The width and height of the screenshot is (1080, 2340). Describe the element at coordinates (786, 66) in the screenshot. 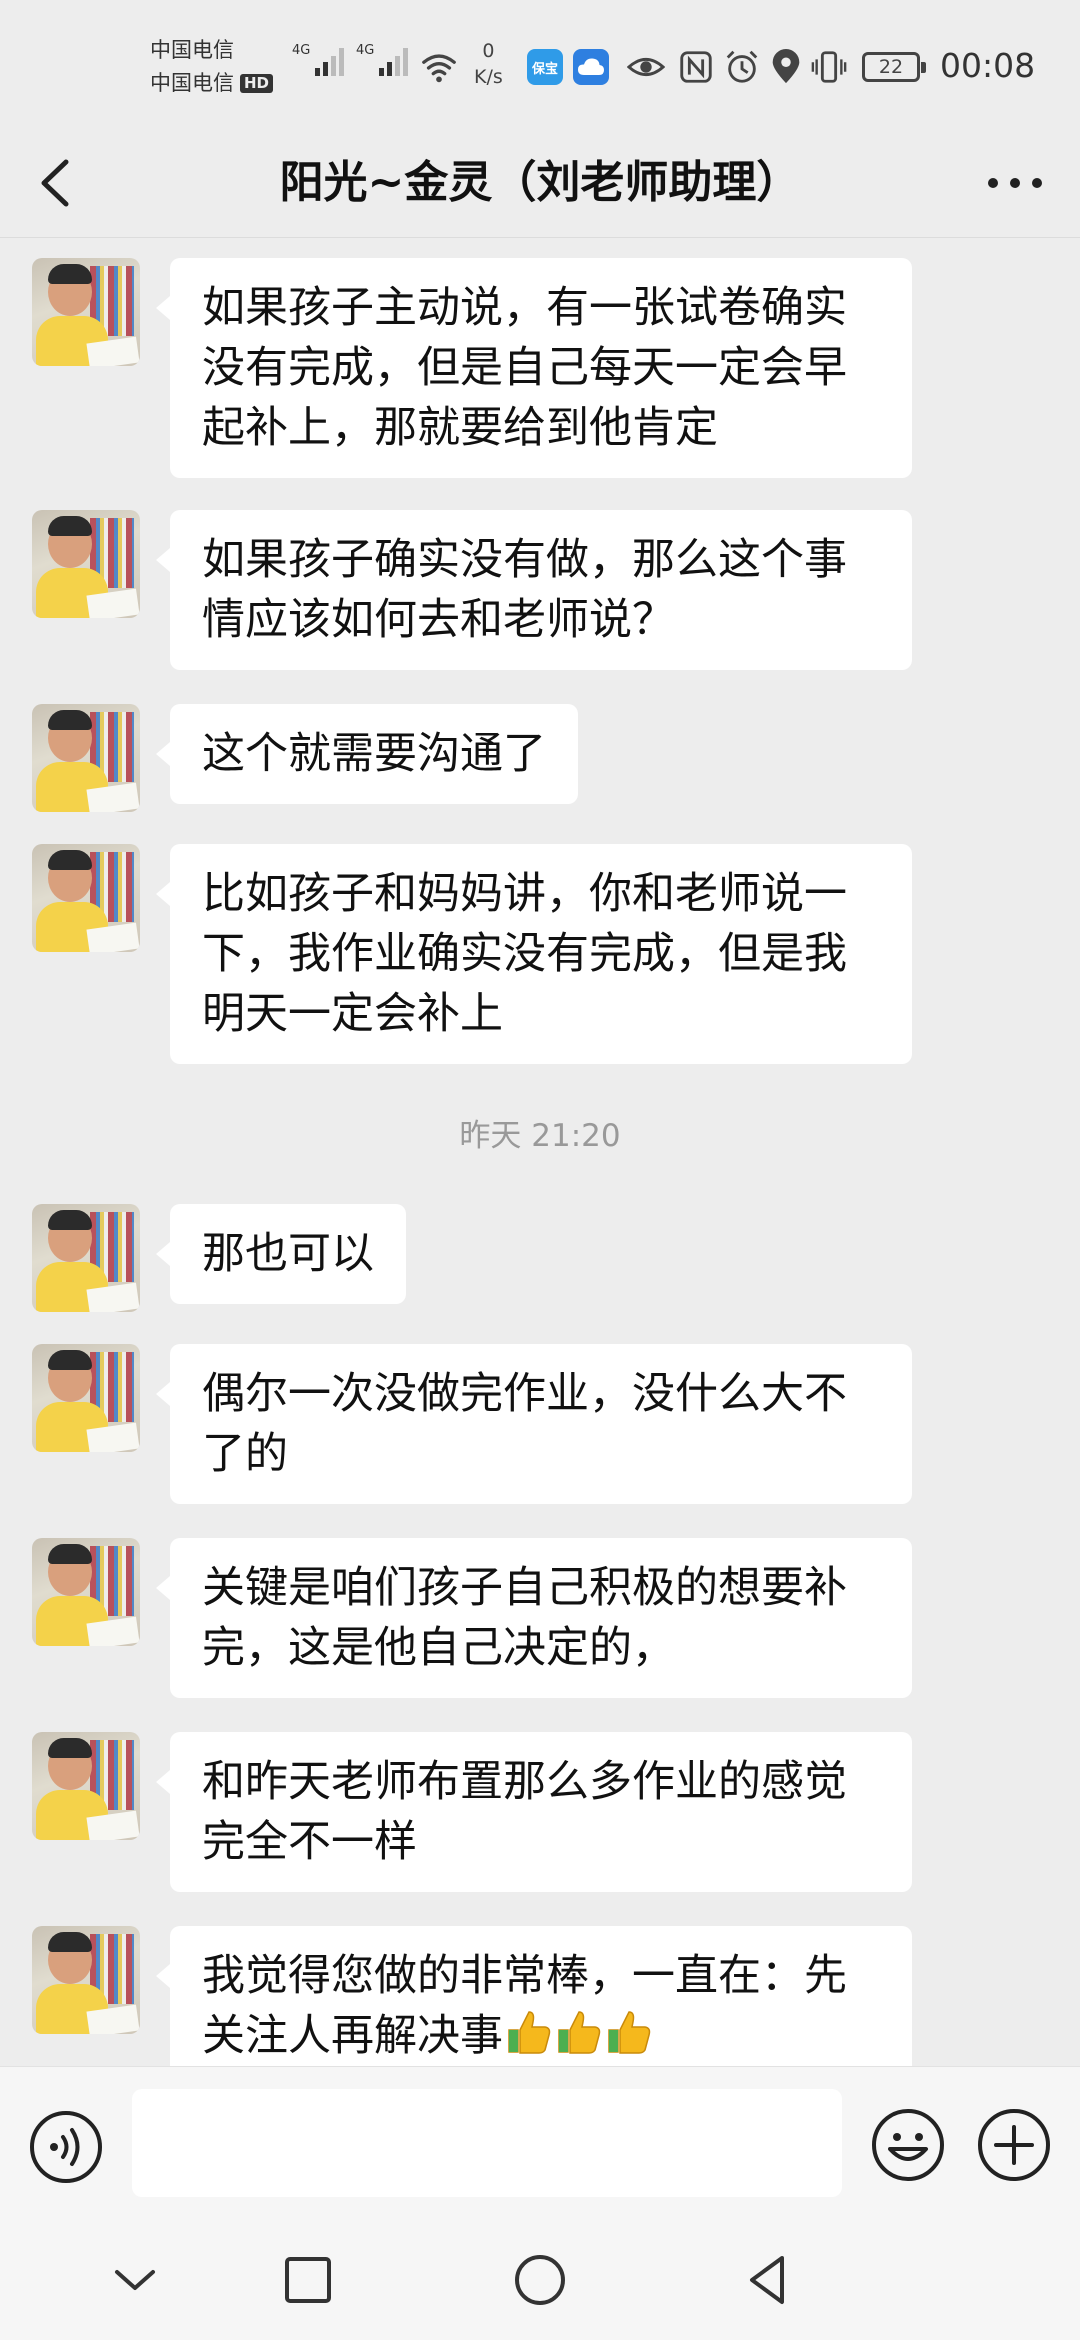

I see `location-icon` at that location.